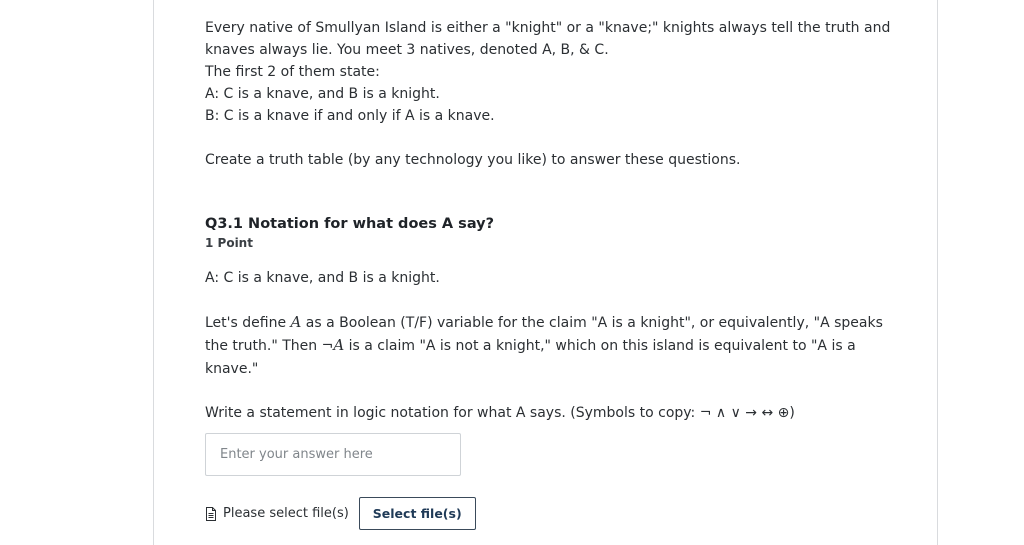  Describe the element at coordinates (350, 224) in the screenshot. I see `question-title: Q3.1 Notation for what does A say?` at that location.